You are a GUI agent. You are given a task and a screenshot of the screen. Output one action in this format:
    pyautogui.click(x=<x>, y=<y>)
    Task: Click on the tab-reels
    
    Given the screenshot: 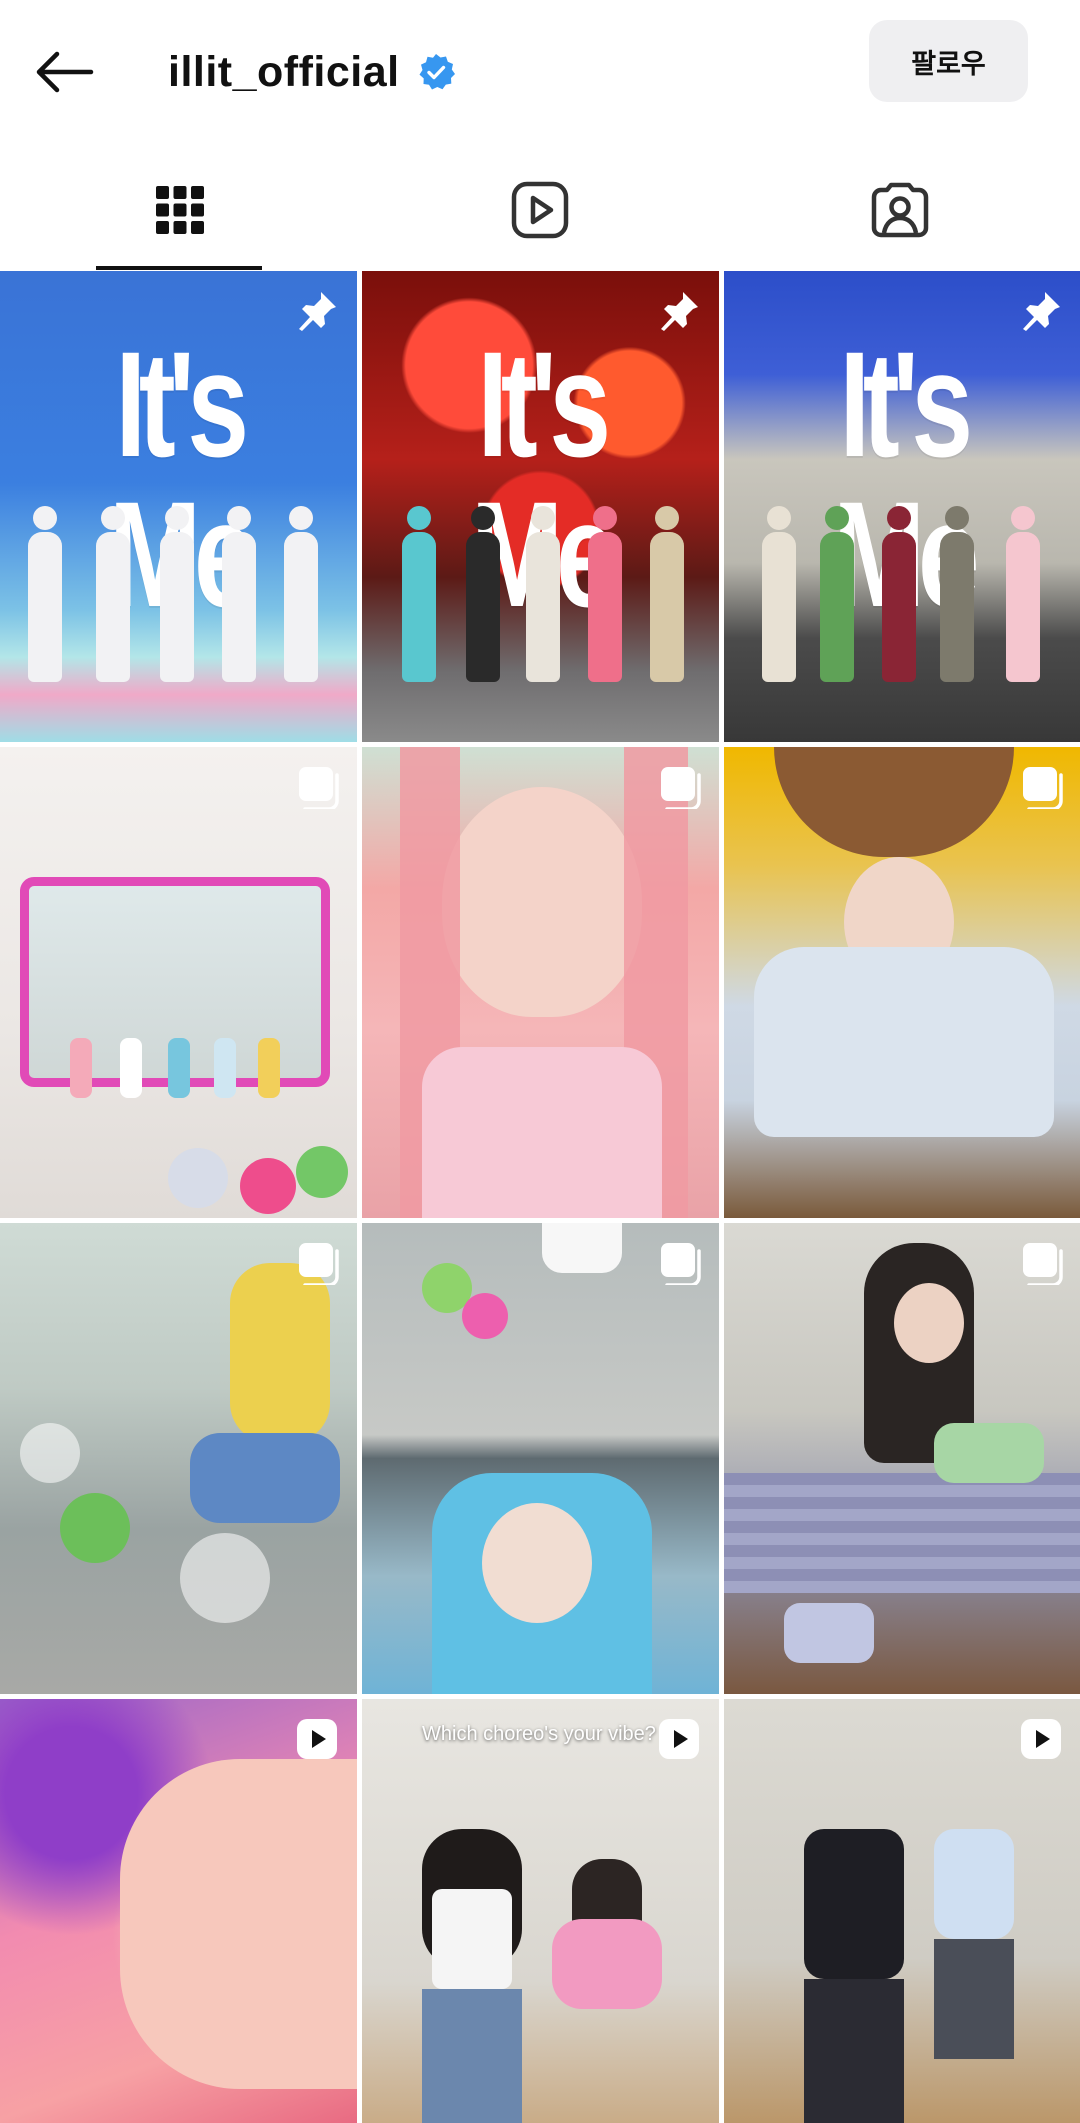 What is the action you would take?
    pyautogui.click(x=540, y=210)
    